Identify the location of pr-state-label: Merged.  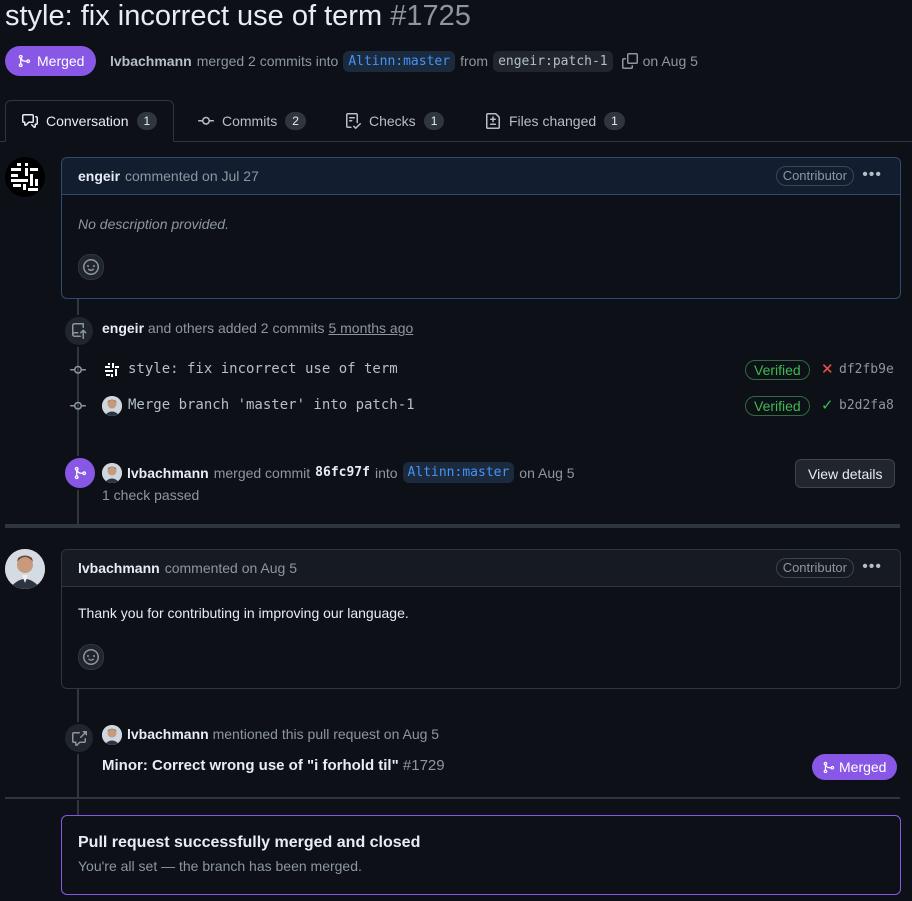
(61, 61).